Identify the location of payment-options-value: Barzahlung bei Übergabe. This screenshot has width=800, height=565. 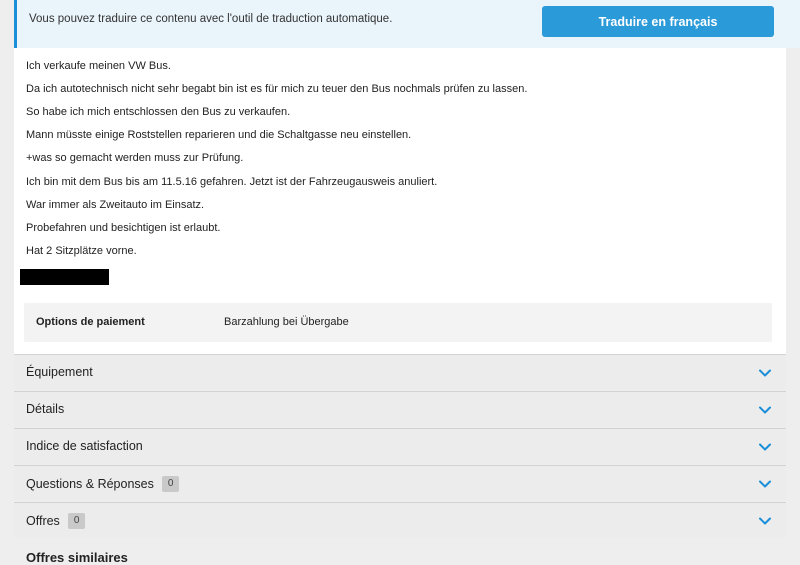
(286, 322).